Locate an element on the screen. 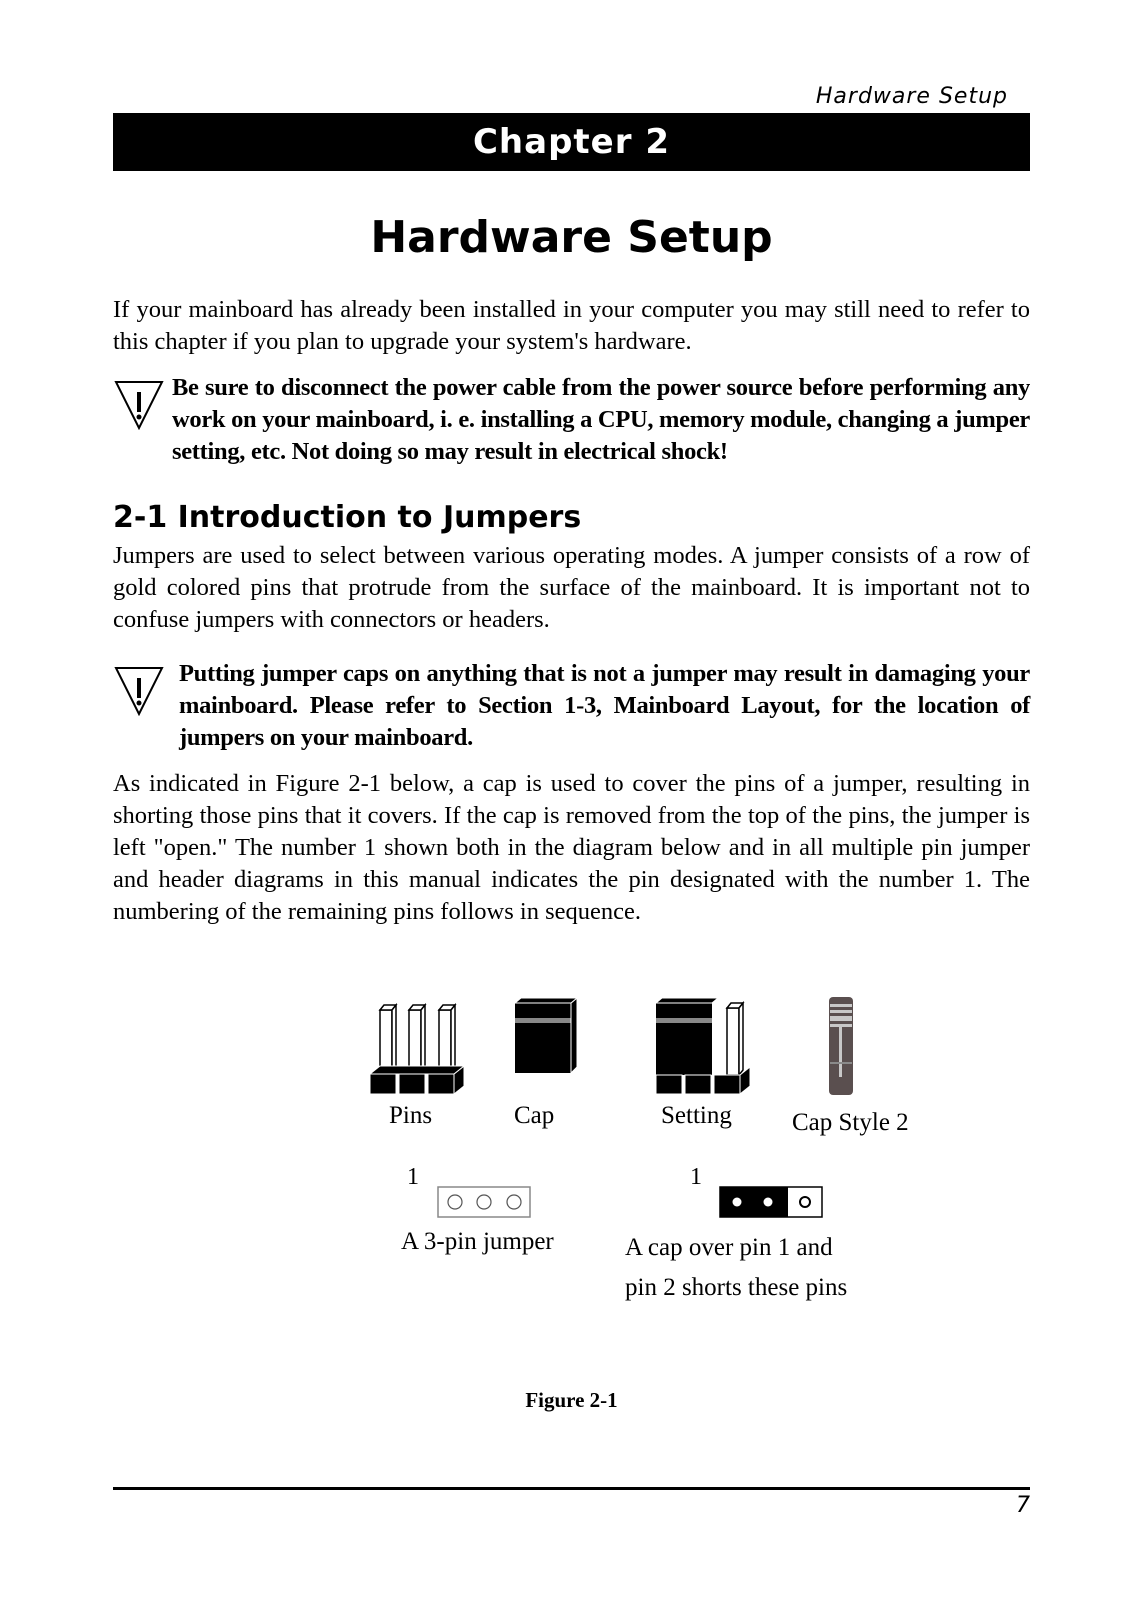 This screenshot has width=1143, height=1600. pins-illustration is located at coordinates (417, 1049).